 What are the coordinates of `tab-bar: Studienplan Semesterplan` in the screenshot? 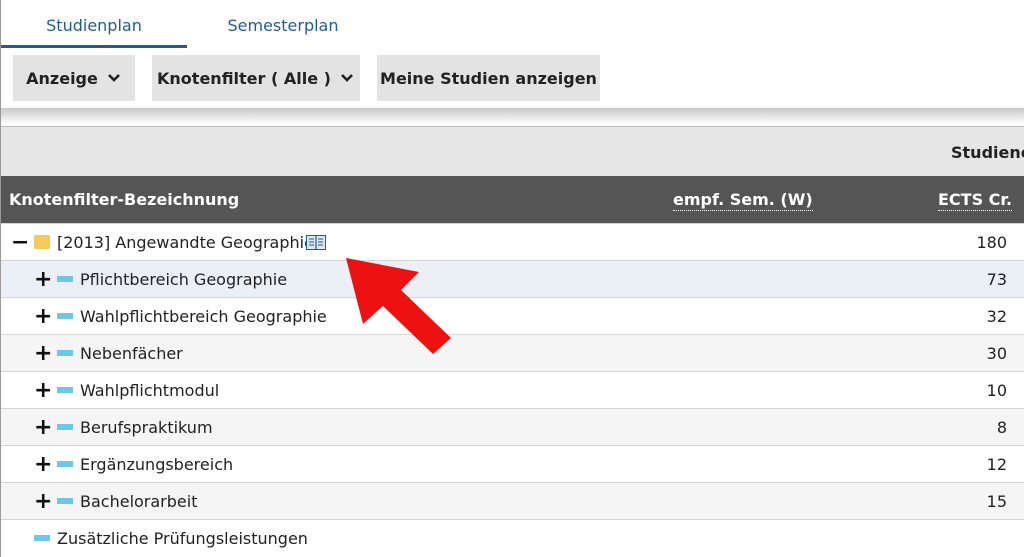 It's located at (512, 24).